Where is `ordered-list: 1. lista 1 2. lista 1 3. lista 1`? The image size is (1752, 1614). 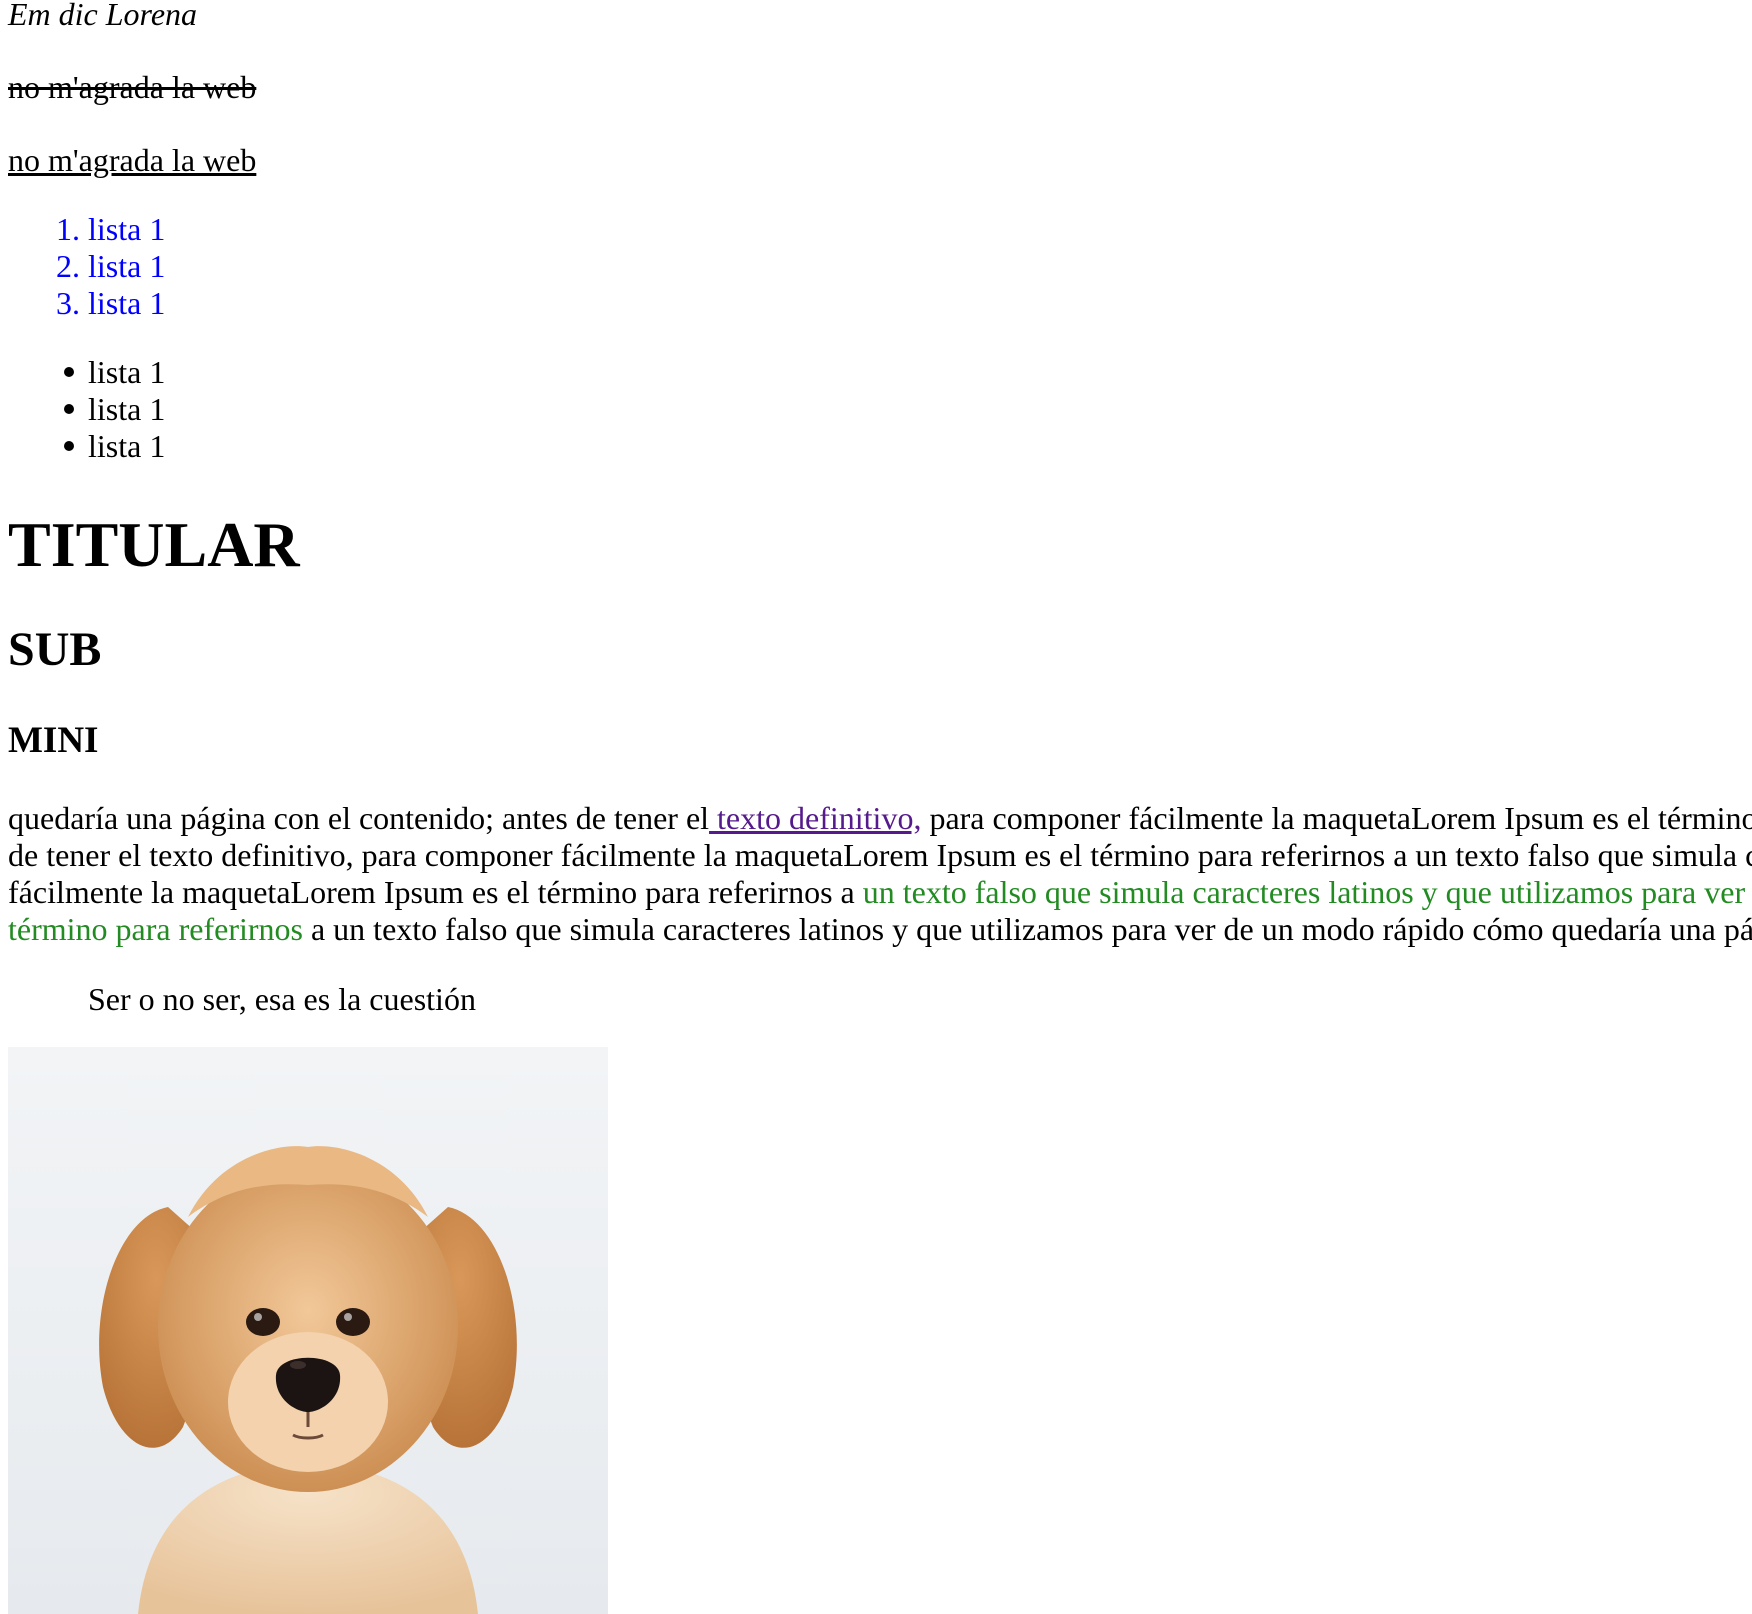 ordered-list: 1. lista 1 2. lista 1 3. lista 1 is located at coordinates (86, 266).